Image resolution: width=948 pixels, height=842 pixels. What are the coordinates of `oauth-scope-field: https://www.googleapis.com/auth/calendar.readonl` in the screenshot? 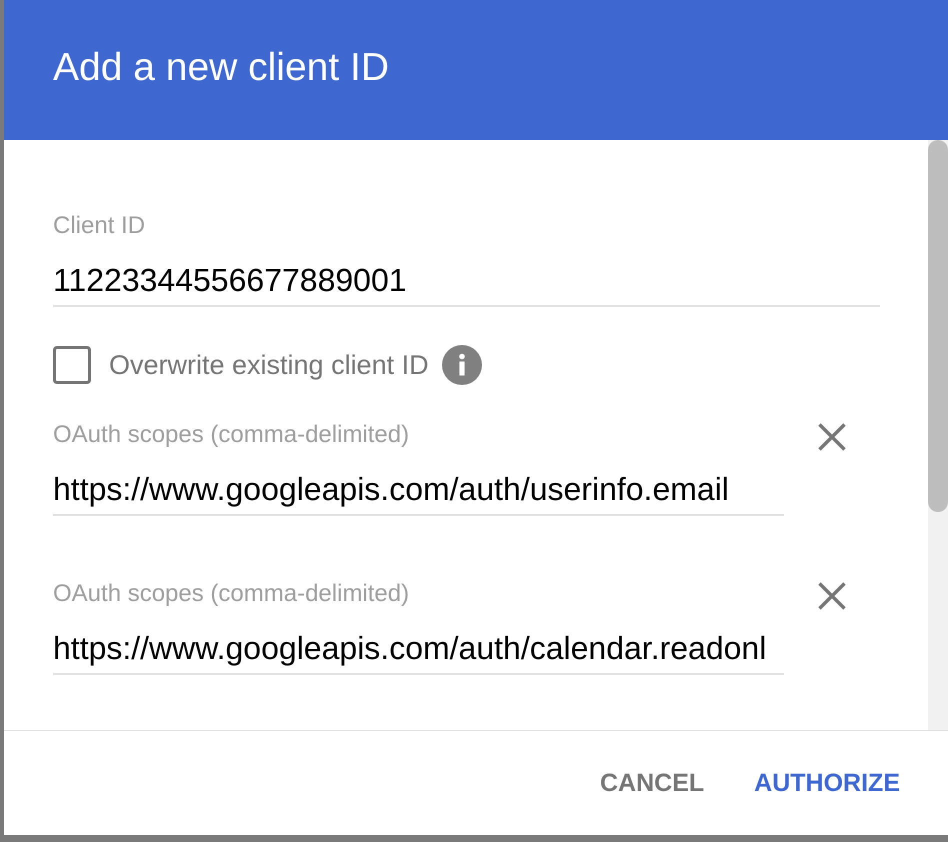 It's located at (418, 651).